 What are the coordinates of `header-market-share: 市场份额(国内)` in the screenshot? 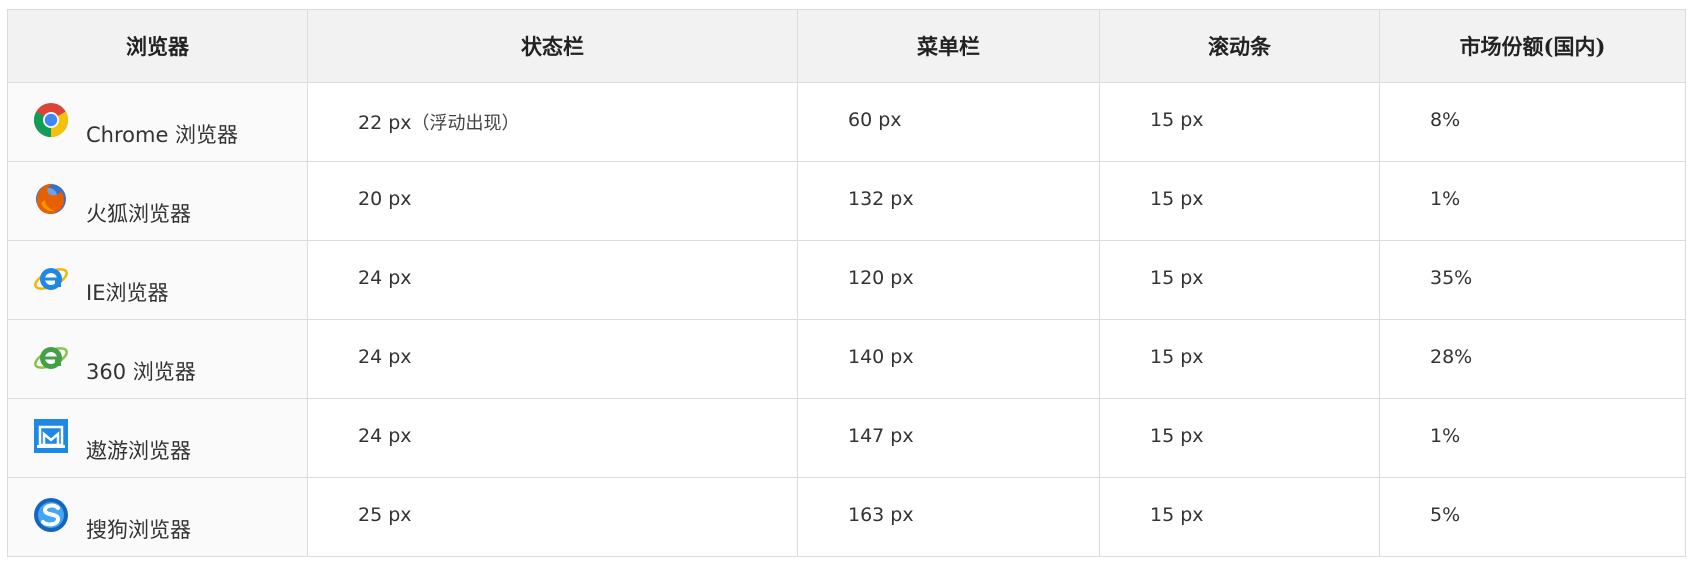 It's located at (1532, 46).